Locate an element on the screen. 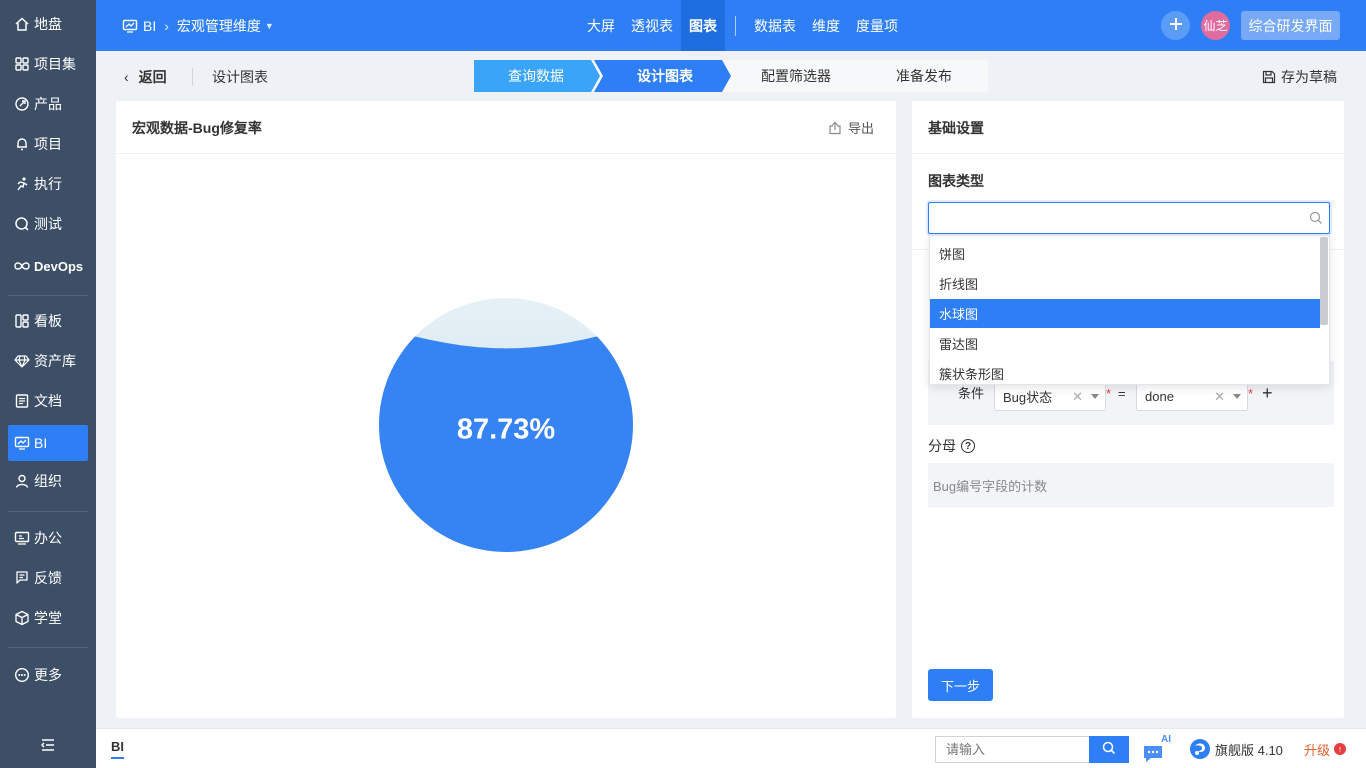 Image resolution: width=1366 pixels, height=768 pixels. breadcrumb-module: BI is located at coordinates (149, 26).